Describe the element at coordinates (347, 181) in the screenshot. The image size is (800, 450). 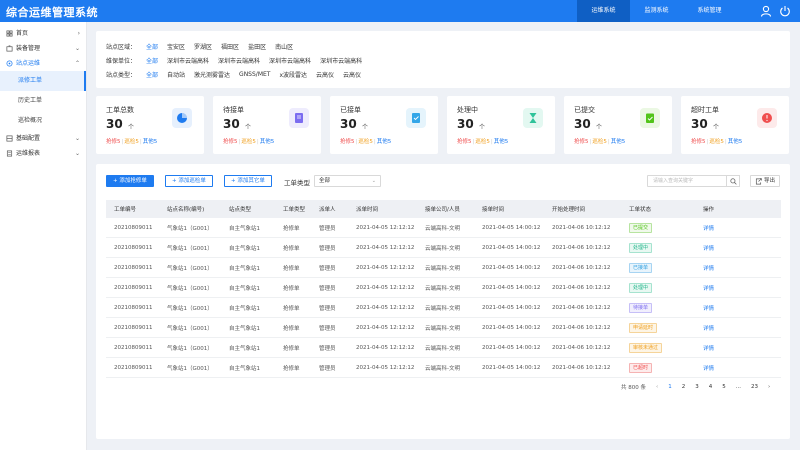
I see `order-type-select: 全部 ⌄` at that location.